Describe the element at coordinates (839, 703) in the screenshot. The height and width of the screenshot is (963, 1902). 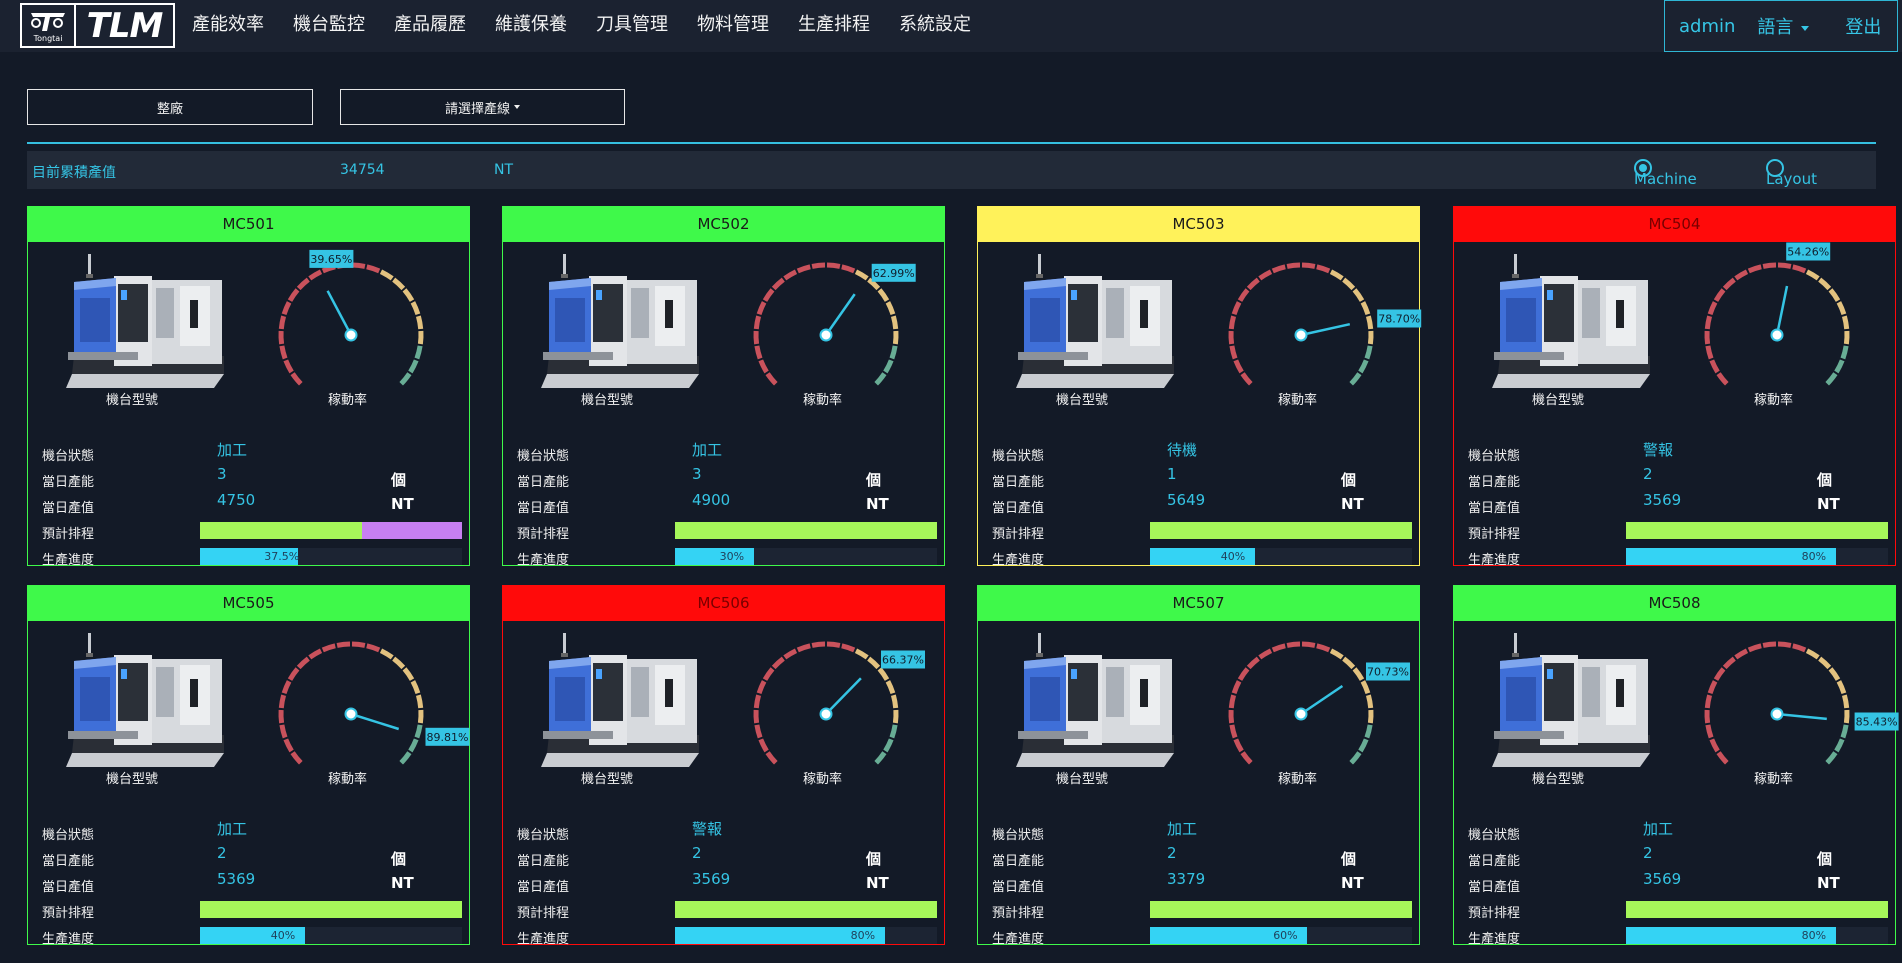
I see `utilization-gauge: 66.37%` at that location.